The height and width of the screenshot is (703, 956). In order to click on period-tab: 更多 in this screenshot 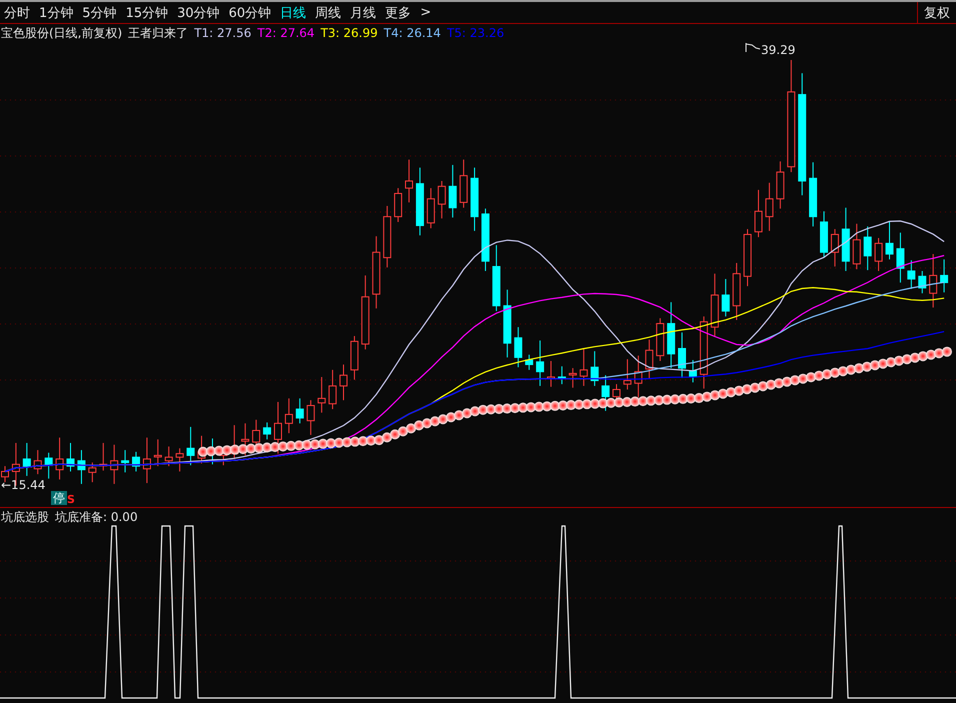, I will do `click(398, 13)`.